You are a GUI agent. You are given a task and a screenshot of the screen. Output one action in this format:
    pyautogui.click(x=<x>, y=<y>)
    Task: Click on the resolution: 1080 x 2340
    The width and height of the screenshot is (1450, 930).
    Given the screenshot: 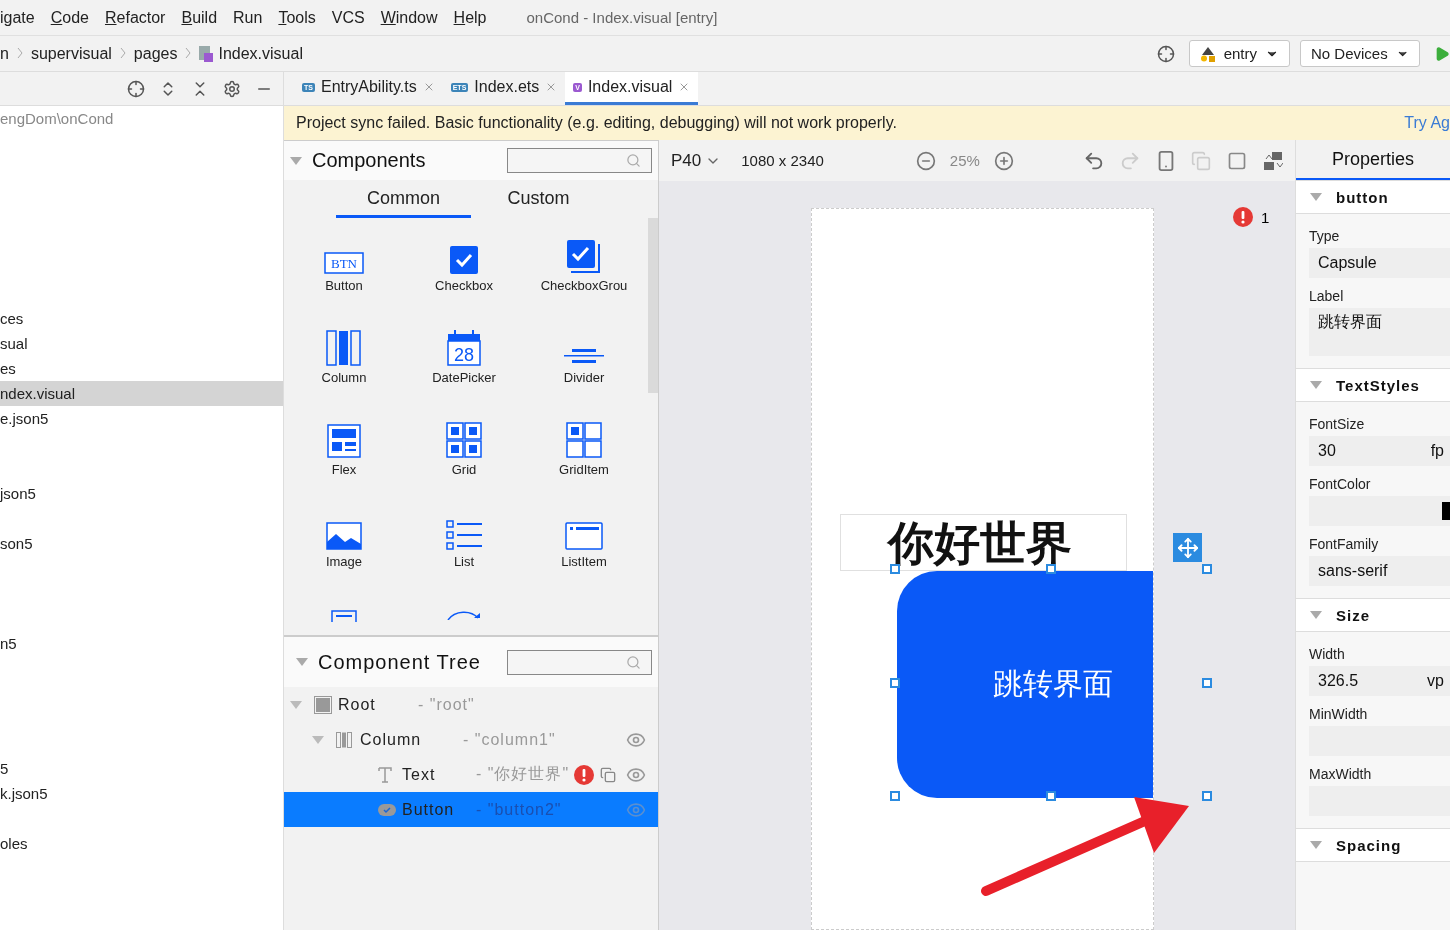 What is the action you would take?
    pyautogui.click(x=782, y=160)
    